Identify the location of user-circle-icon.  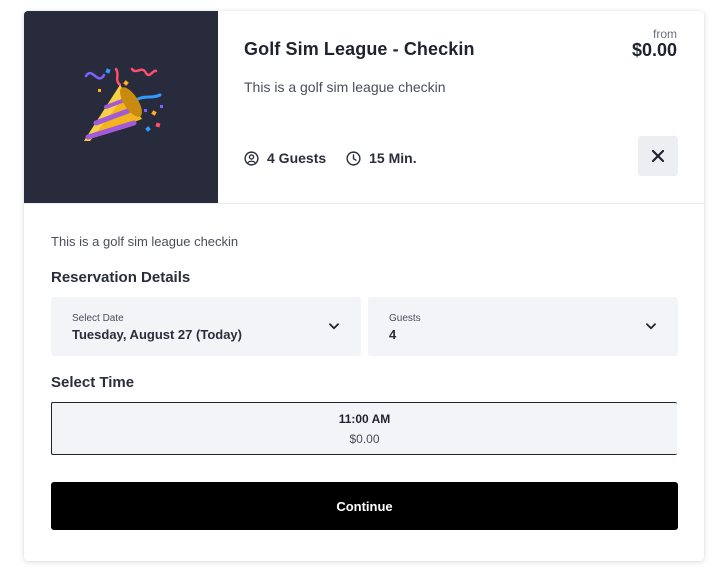
(251, 158).